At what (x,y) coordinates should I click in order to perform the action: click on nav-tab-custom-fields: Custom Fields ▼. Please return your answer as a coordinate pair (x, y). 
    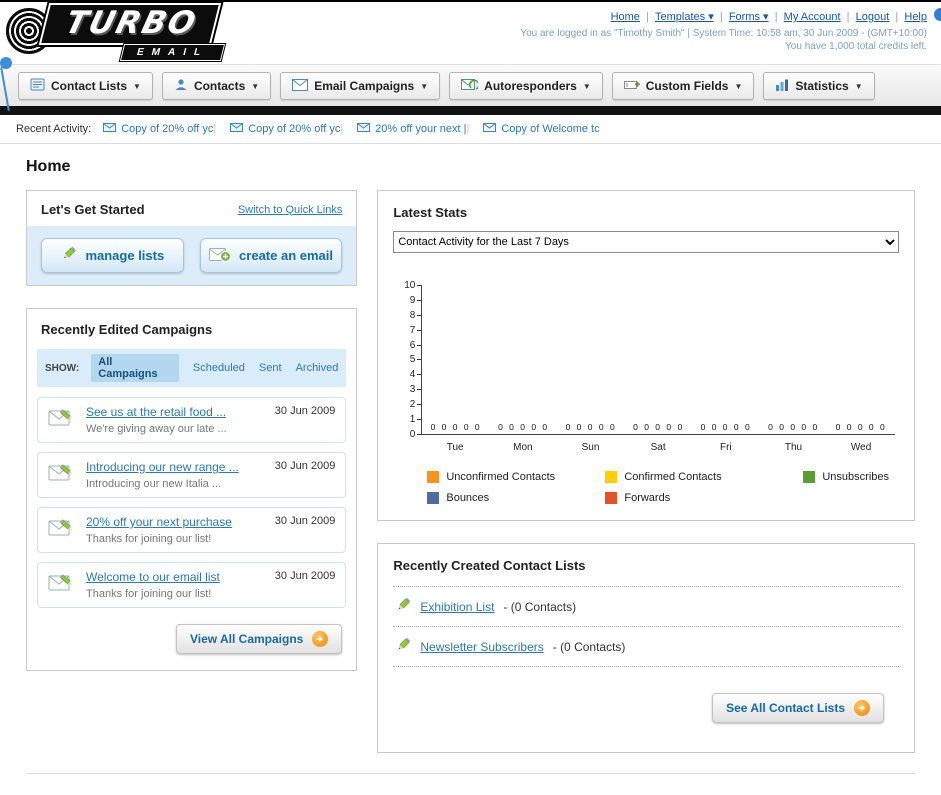
    Looking at the image, I should click on (683, 86).